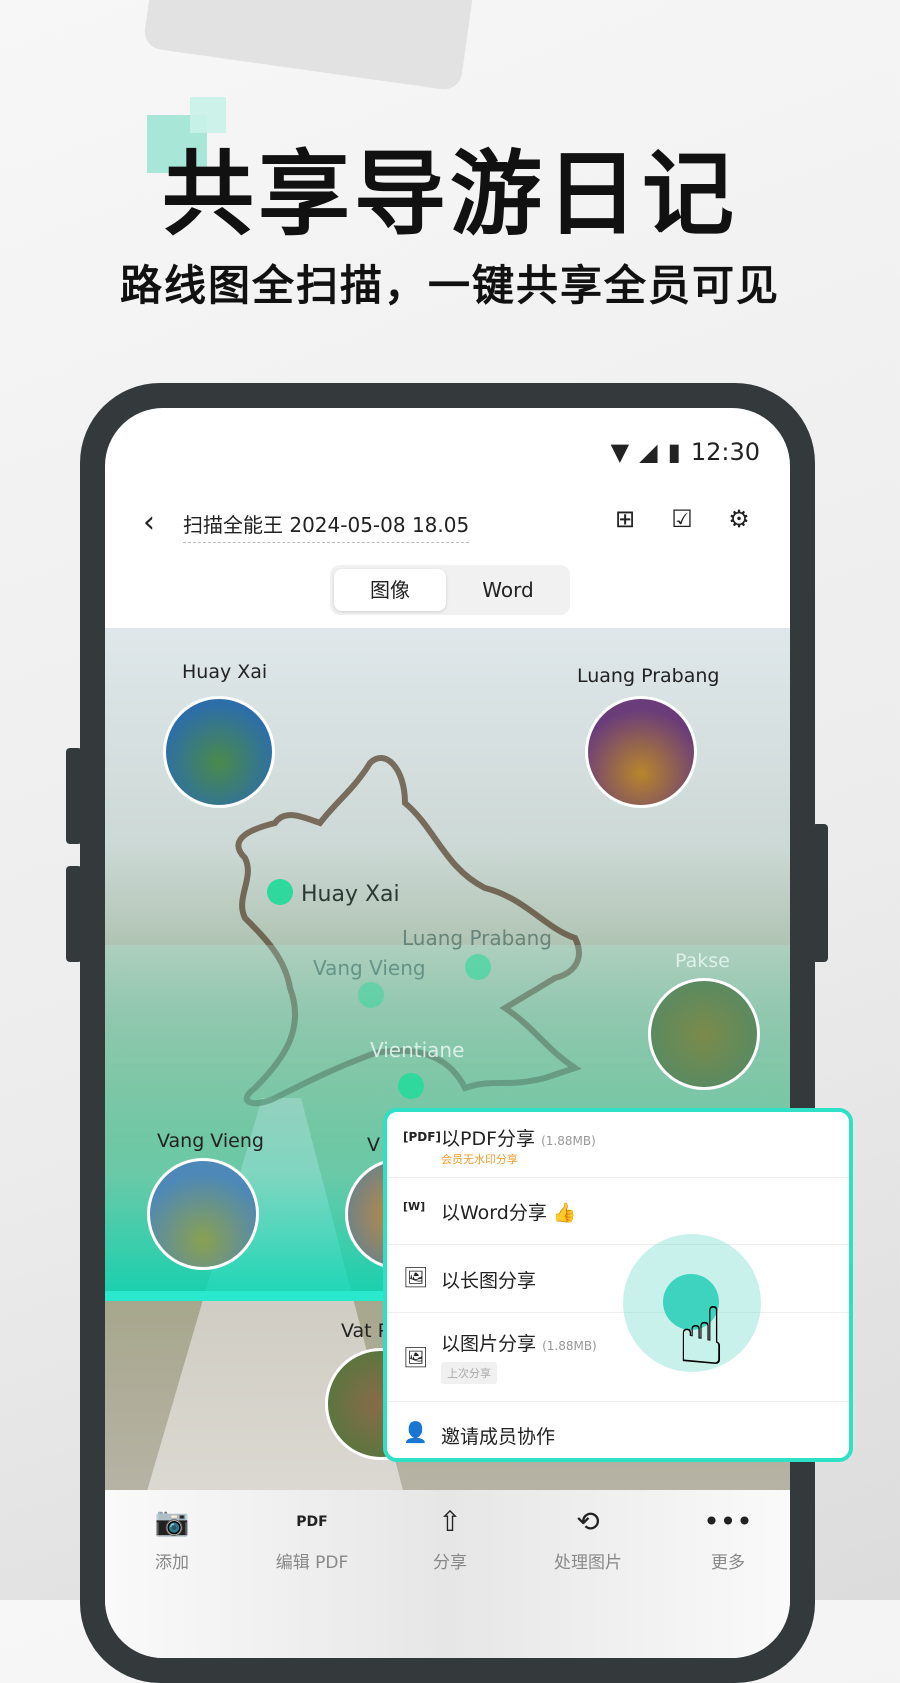 This screenshot has width=900, height=1683. What do you see at coordinates (489, 1281) in the screenshot?
I see `share-long-image-label: 以长图分享` at bounding box center [489, 1281].